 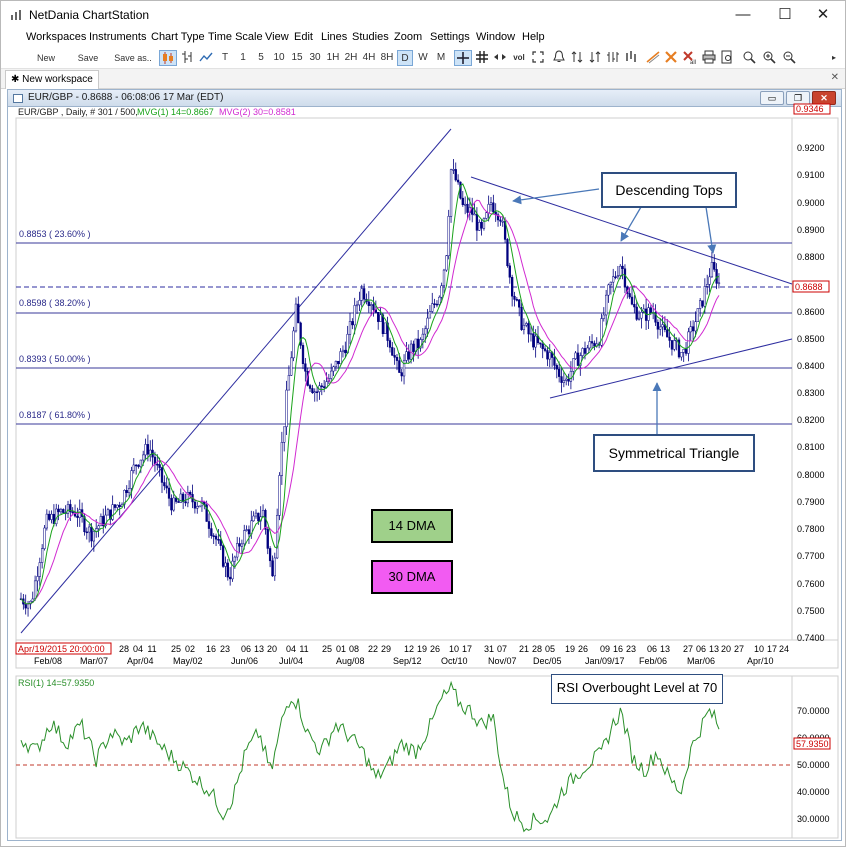 I want to click on fullscreen-icon, so click(x=538, y=58).